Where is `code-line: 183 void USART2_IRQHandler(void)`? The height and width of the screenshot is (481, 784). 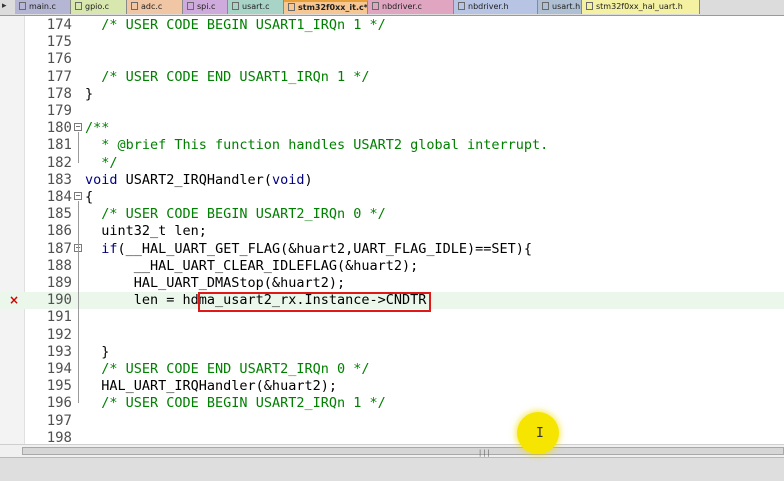
code-line: 183 void USART2_IRQHandler(void) is located at coordinates (392, 180).